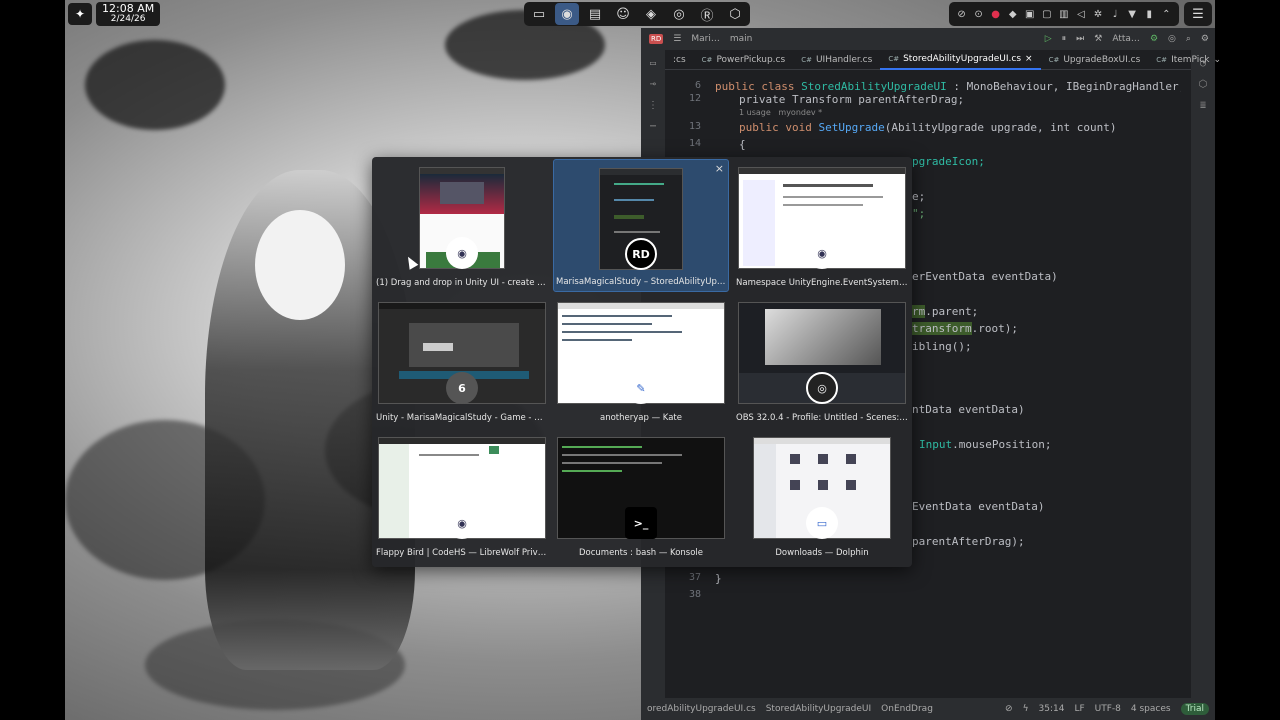 The image size is (1280, 720). What do you see at coordinates (751, 59) in the screenshot?
I see `tab-label: PowerPickup.cs` at bounding box center [751, 59].